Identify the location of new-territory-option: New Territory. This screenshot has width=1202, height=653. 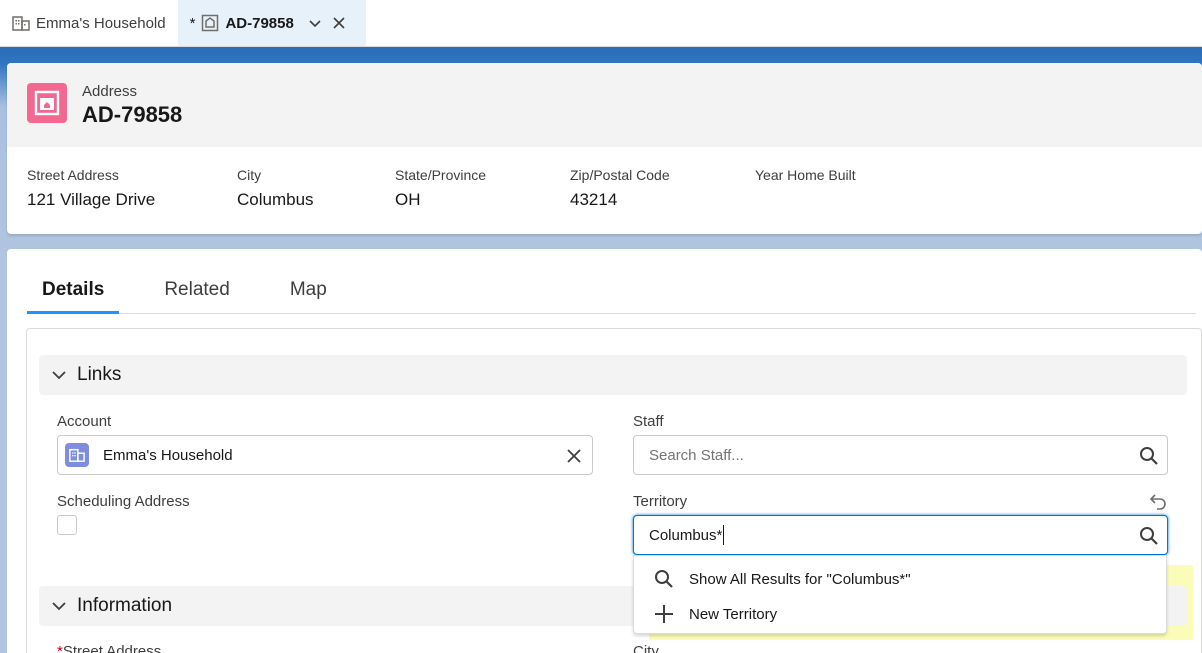
(715, 614).